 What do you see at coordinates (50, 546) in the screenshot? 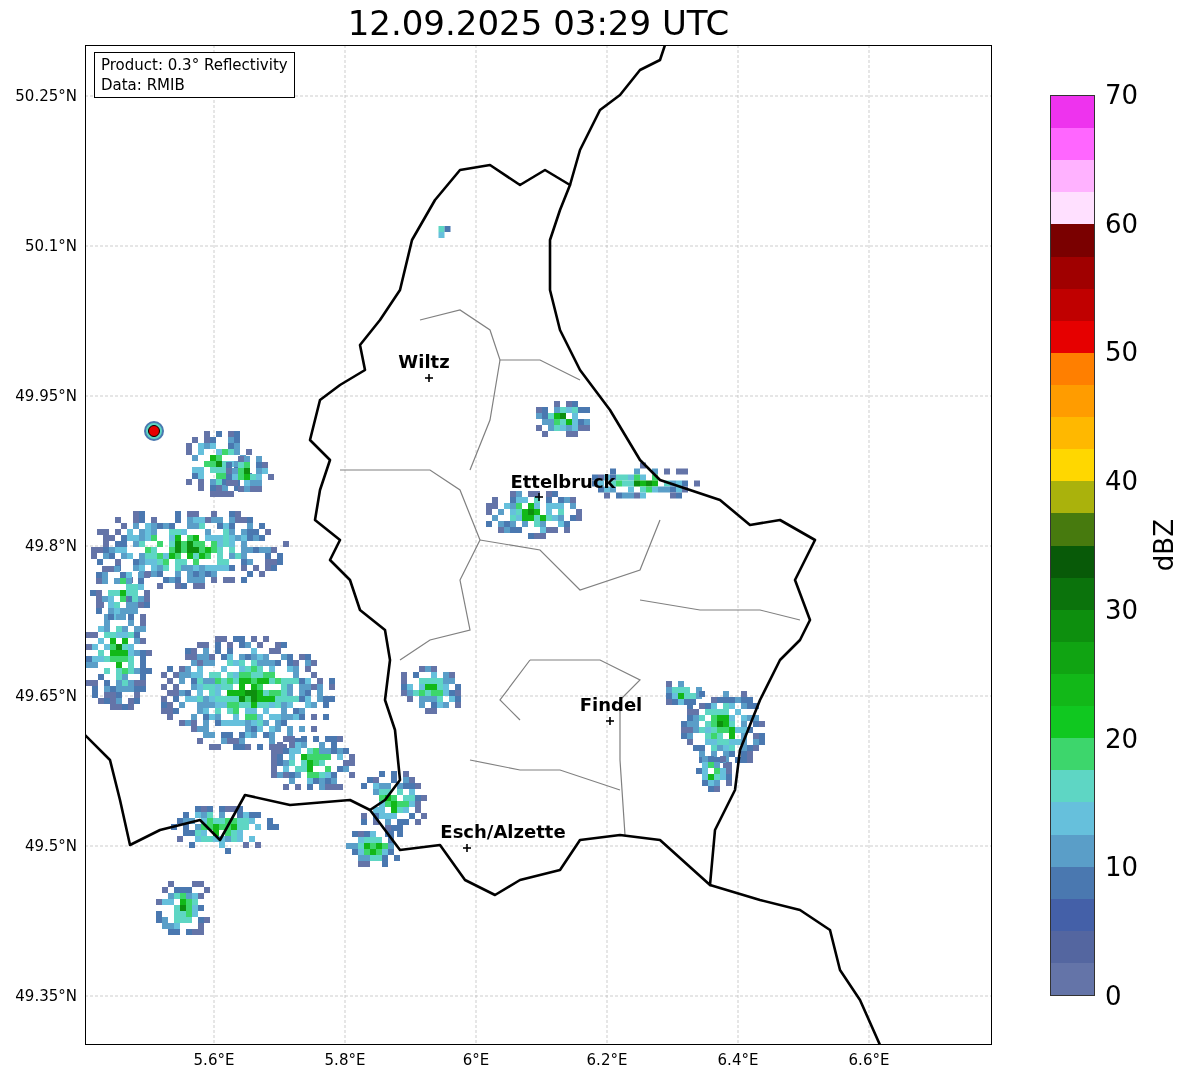
I see `latitude-label: 49.8°N` at bounding box center [50, 546].